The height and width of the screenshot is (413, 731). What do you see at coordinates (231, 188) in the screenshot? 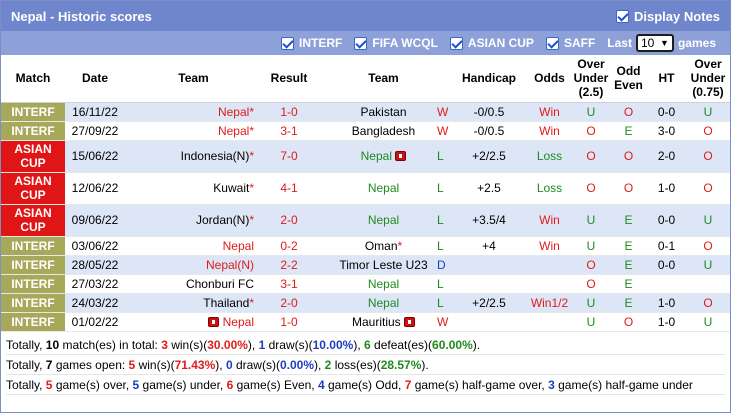
I see `home-team-name: Kuwait` at bounding box center [231, 188].